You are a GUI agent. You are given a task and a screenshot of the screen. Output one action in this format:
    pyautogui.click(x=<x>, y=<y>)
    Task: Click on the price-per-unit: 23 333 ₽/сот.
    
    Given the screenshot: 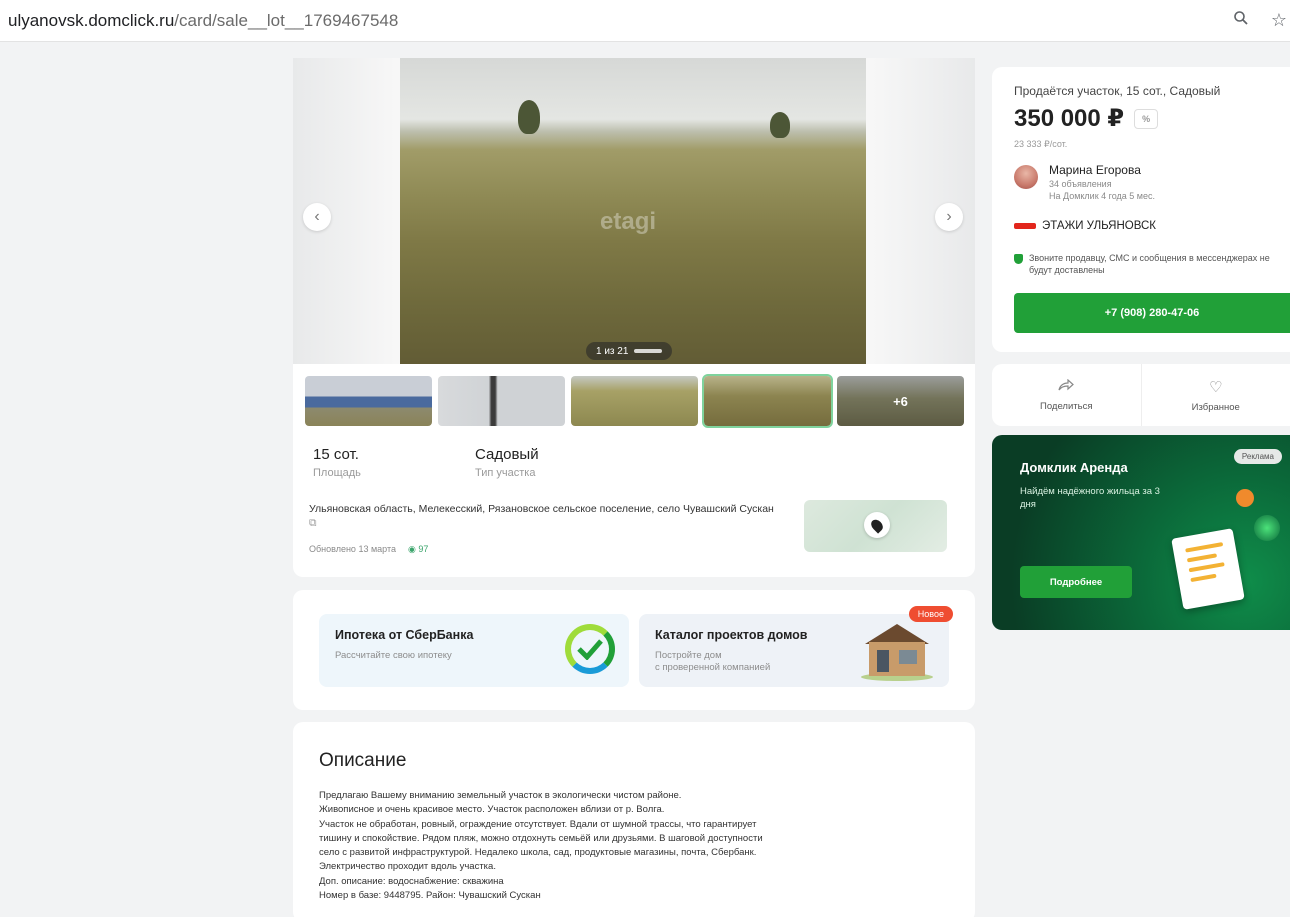 What is the action you would take?
    pyautogui.click(x=1041, y=144)
    